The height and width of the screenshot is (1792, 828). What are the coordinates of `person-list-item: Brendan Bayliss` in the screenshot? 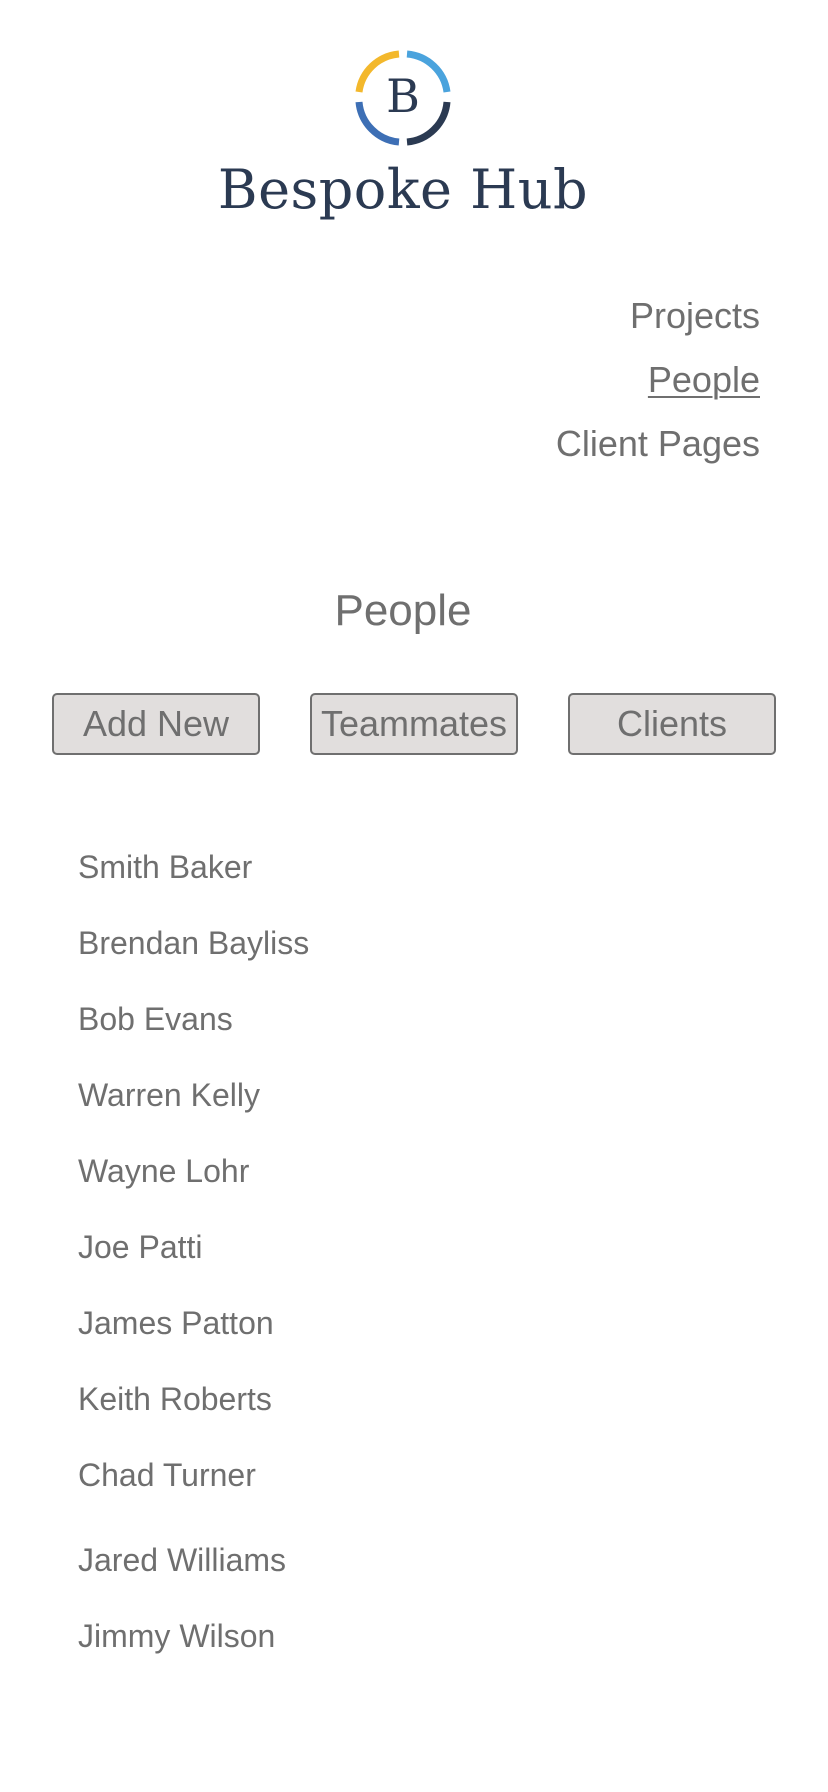 It's located at (193, 943).